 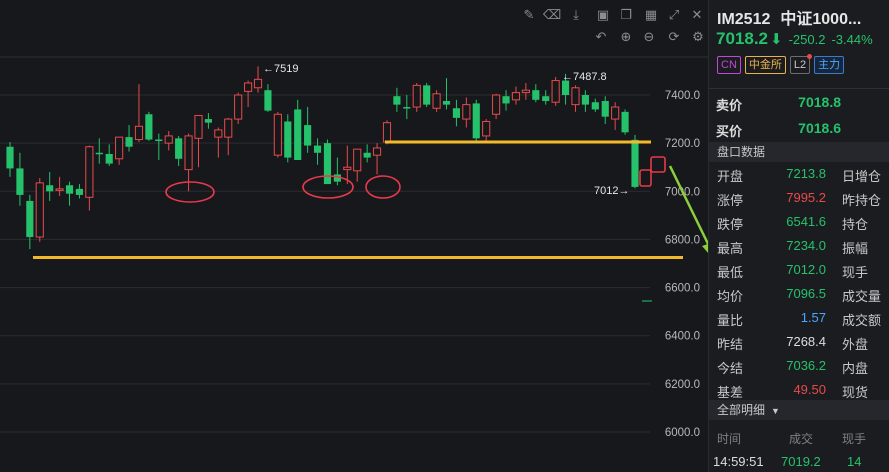 What do you see at coordinates (603, 15) in the screenshot?
I see `camera-icon: ▣` at bounding box center [603, 15].